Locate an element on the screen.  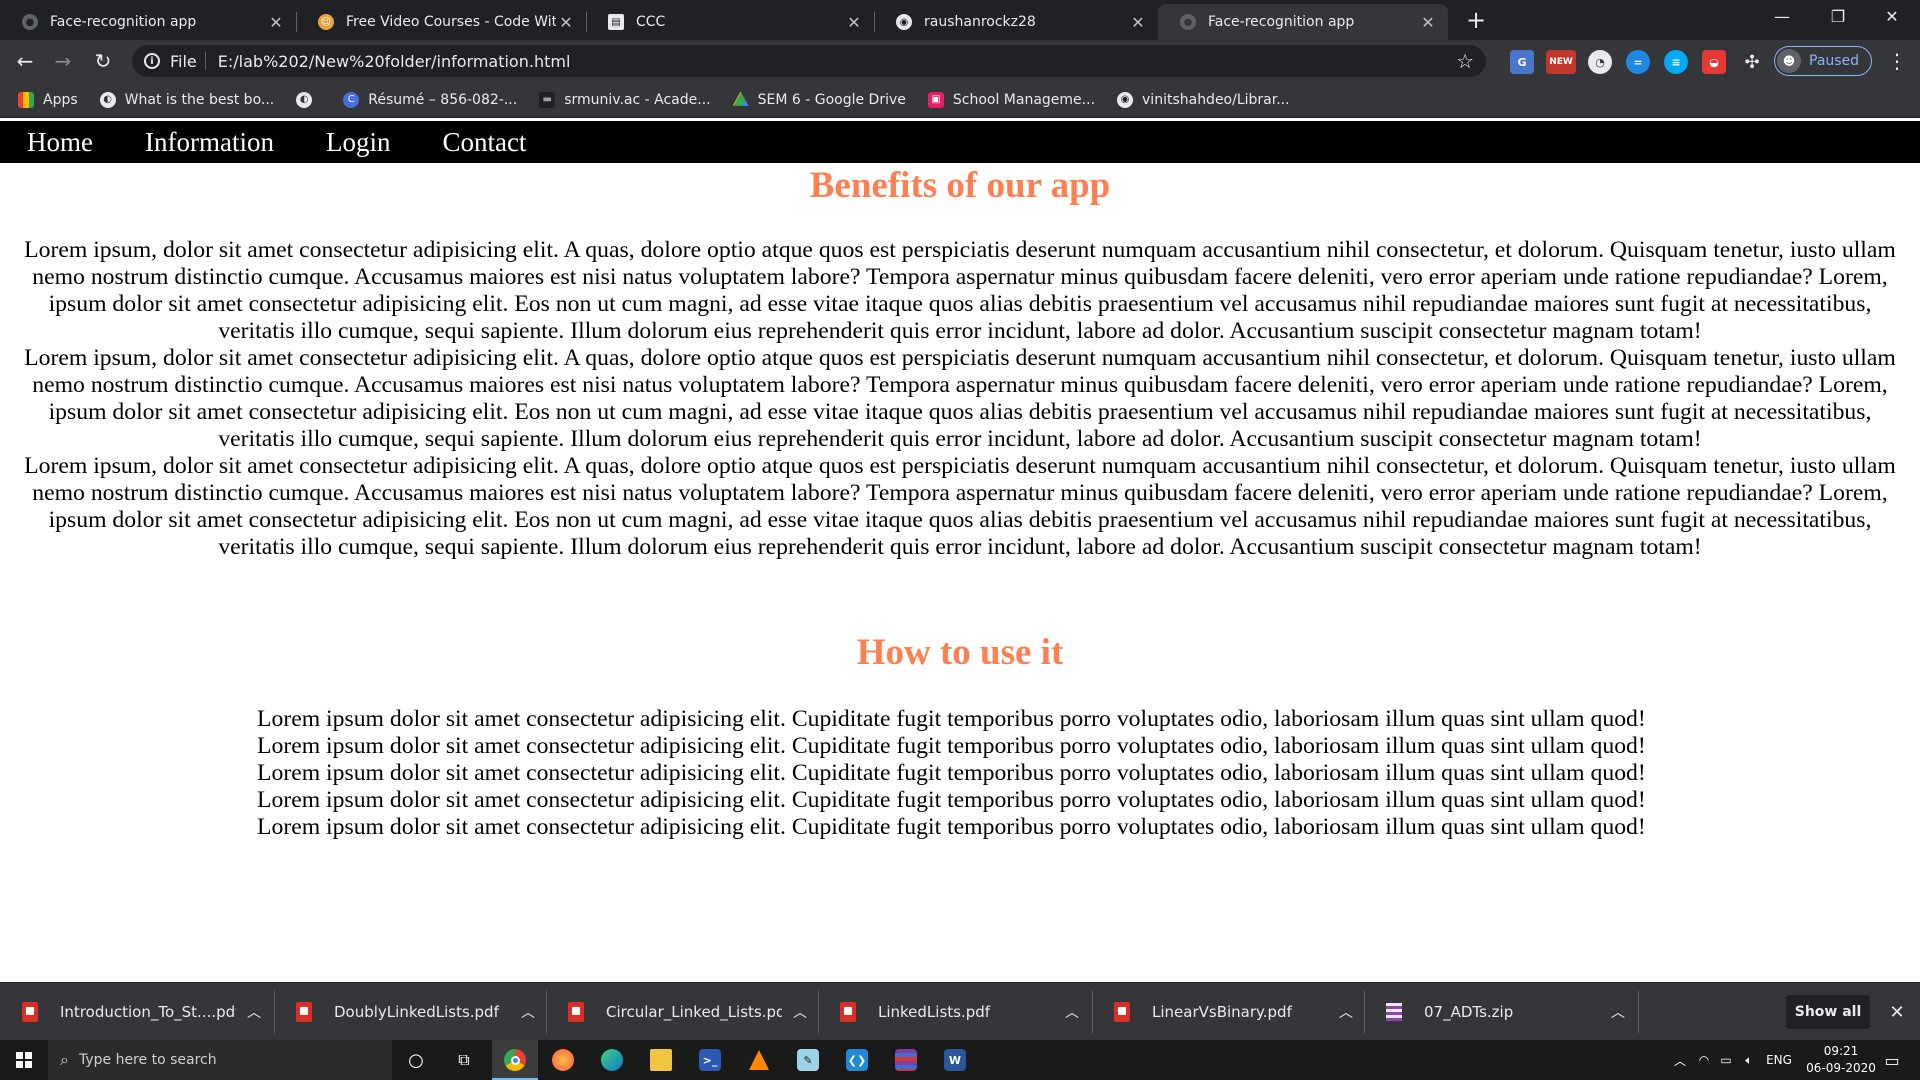
tray-chevron-up-icon: ︿ is located at coordinates (1680, 1060).